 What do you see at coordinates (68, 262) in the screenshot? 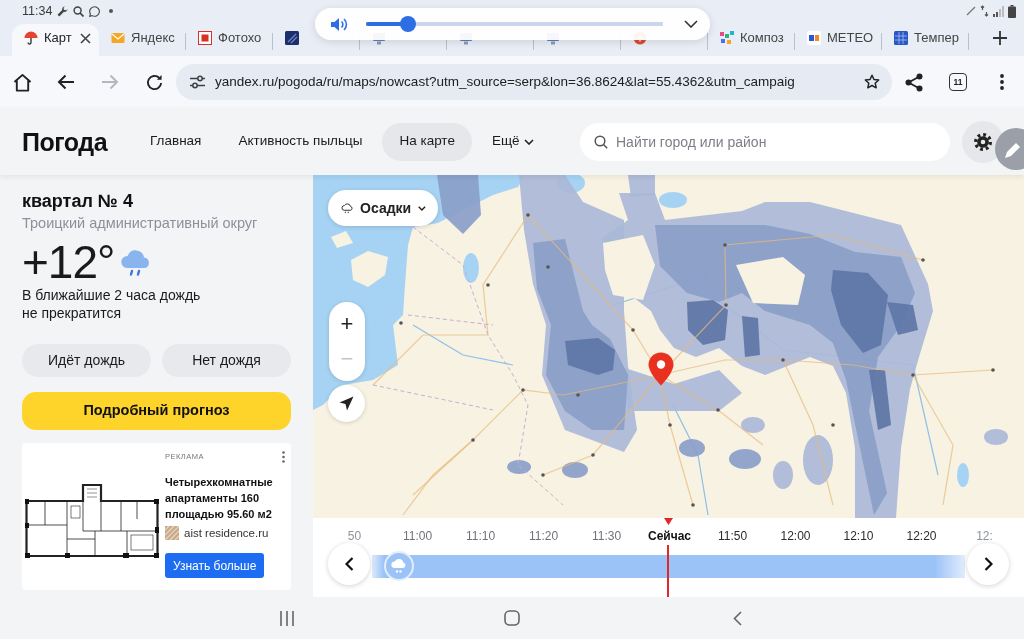
I see `temperature: +12°` at bounding box center [68, 262].